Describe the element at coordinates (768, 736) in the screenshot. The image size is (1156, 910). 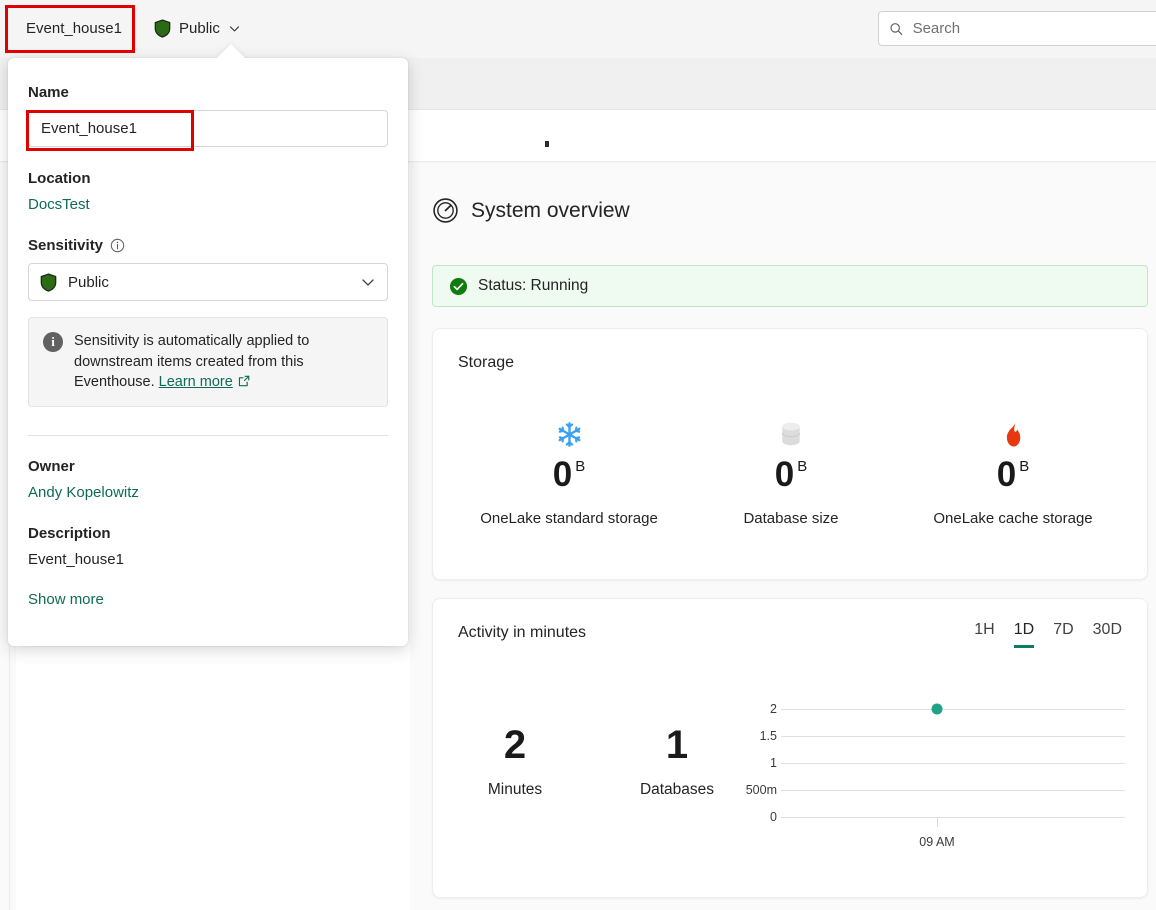
I see `y-axis-tick-label: 1.5` at that location.